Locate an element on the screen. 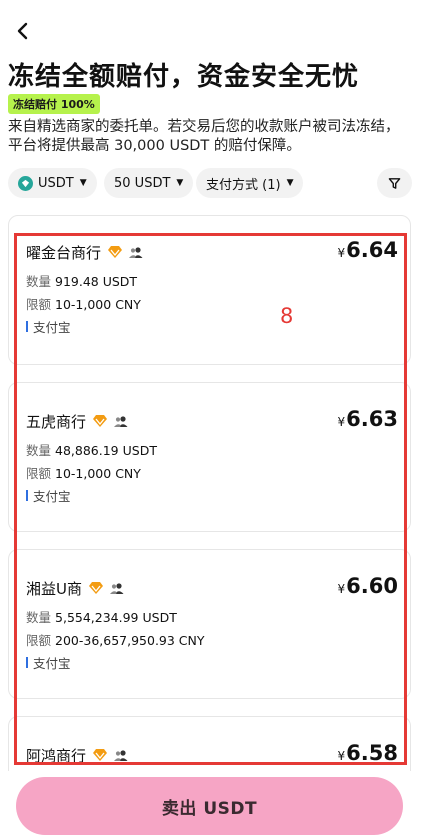  merchant-name: 阿鸿商行 is located at coordinates (56, 755).